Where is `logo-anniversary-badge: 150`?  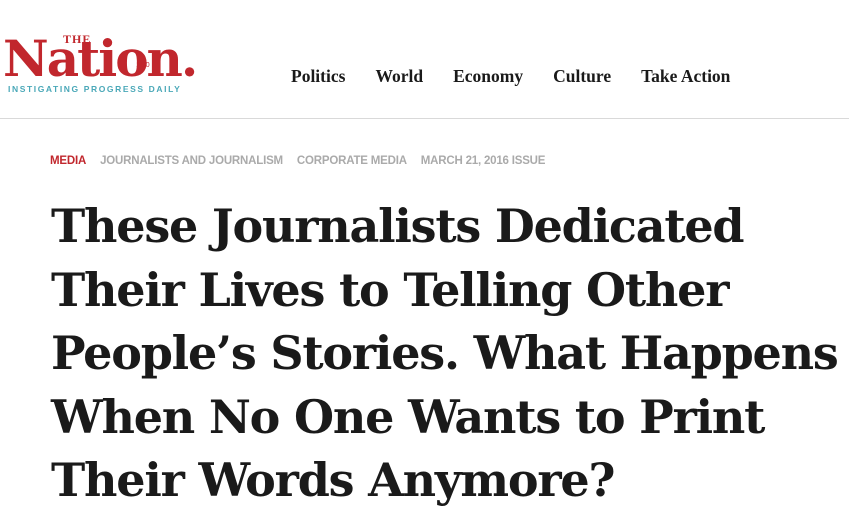 logo-anniversary-badge: 150 is located at coordinates (143, 65).